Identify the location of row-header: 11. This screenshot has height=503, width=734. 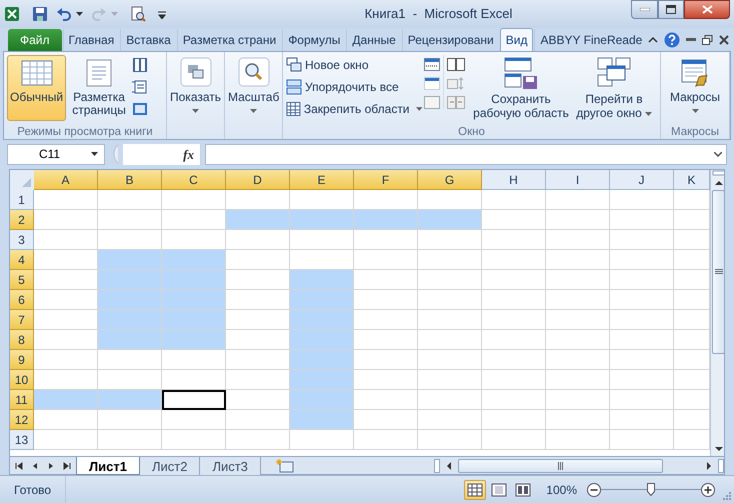
(22, 400).